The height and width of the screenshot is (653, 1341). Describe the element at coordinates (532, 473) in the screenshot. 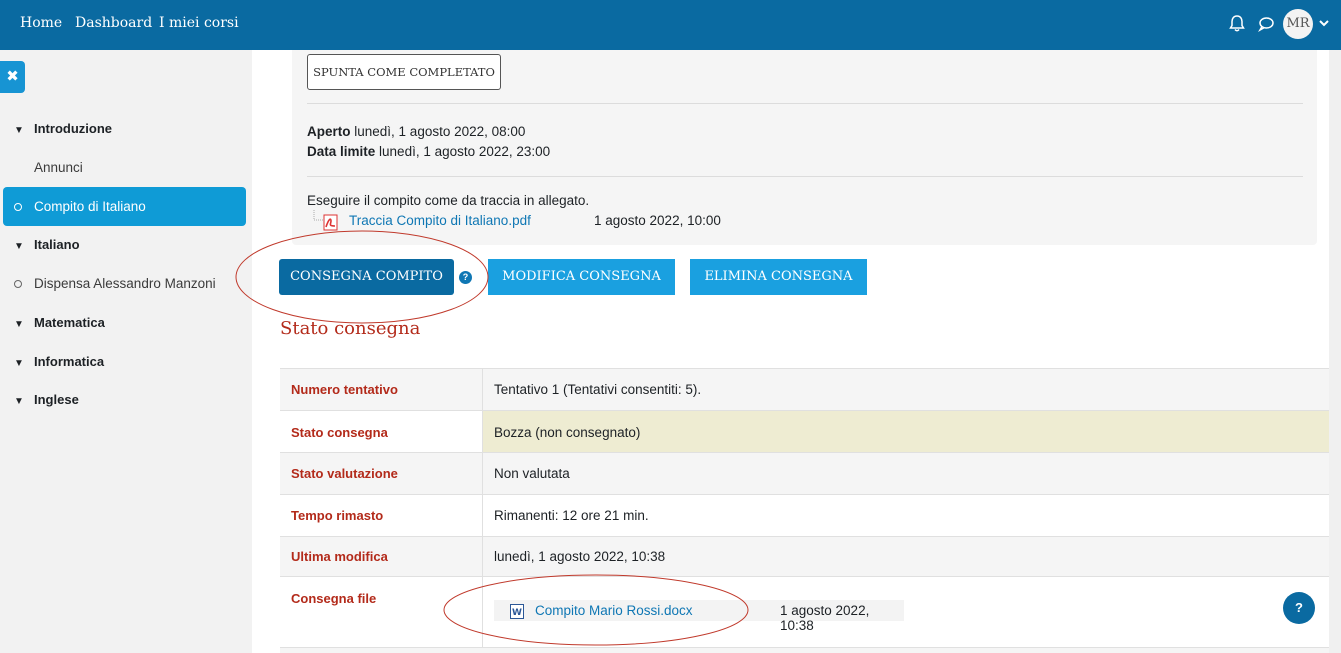

I see `row-value: Non valutata` at that location.